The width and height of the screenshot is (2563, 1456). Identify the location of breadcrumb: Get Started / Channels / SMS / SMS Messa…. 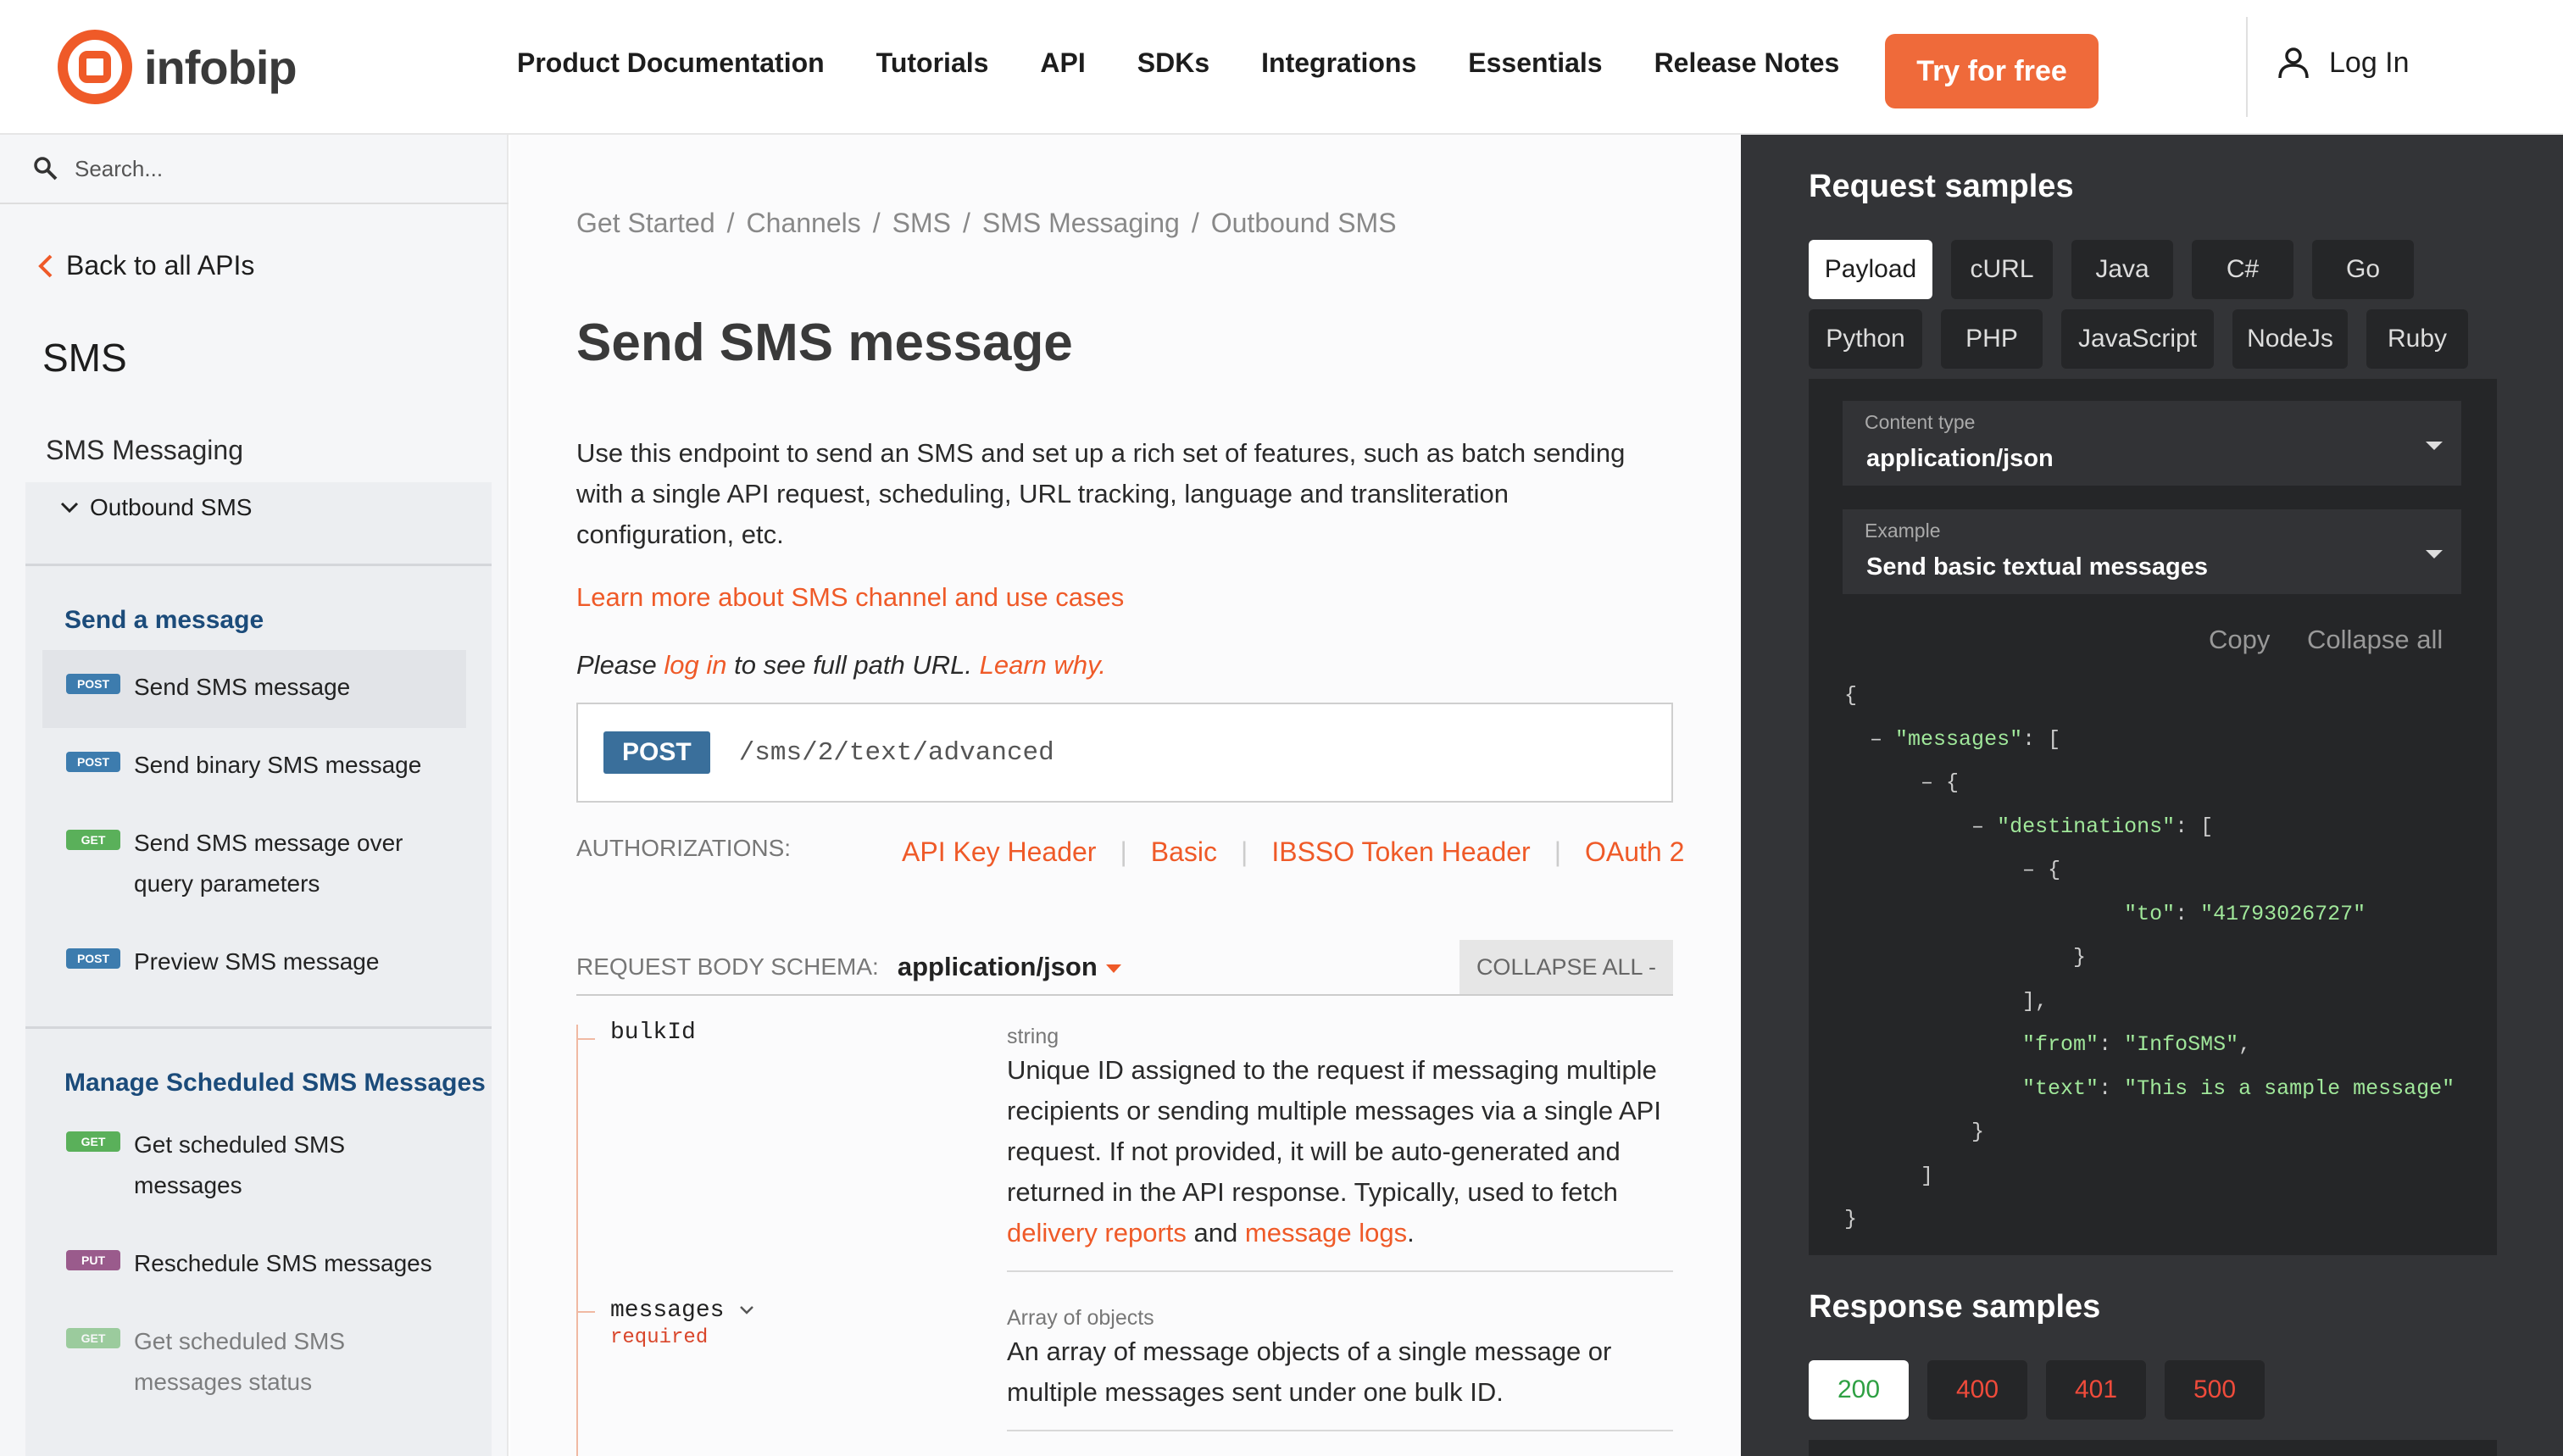
(986, 224).